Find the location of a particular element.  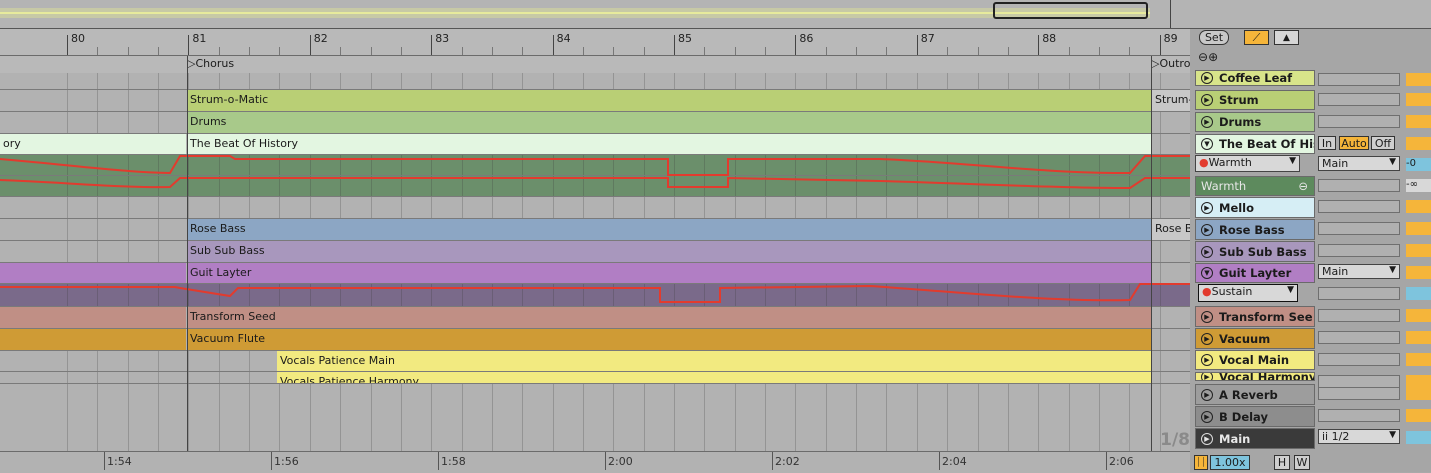

track-header: ▶A Reverb is located at coordinates (1255, 394).